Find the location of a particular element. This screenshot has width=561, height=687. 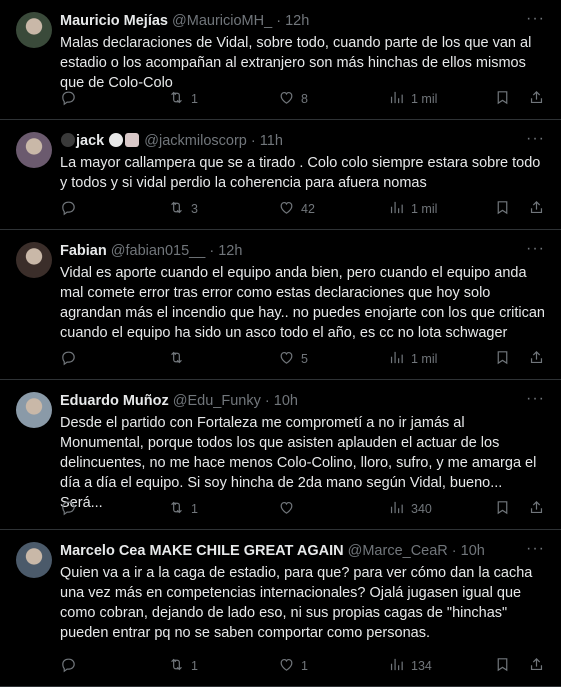

views-button: 340 is located at coordinates (410, 509).